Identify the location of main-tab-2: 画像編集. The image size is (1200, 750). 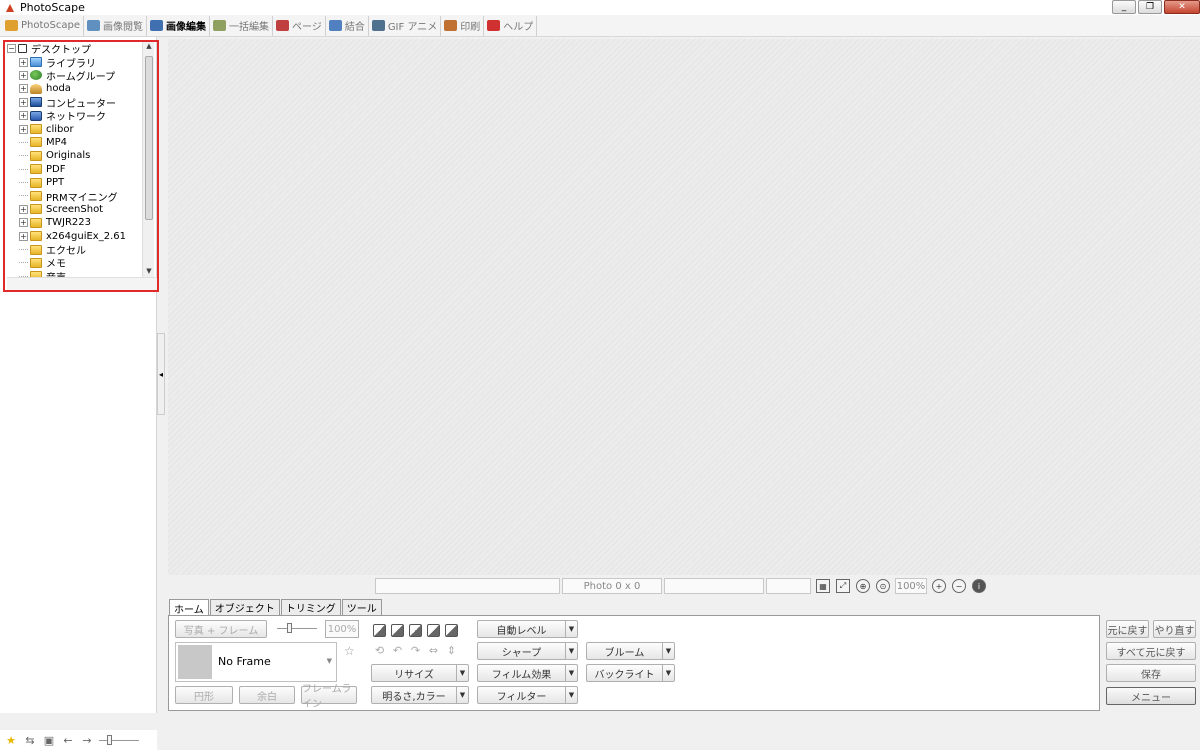
(178, 25).